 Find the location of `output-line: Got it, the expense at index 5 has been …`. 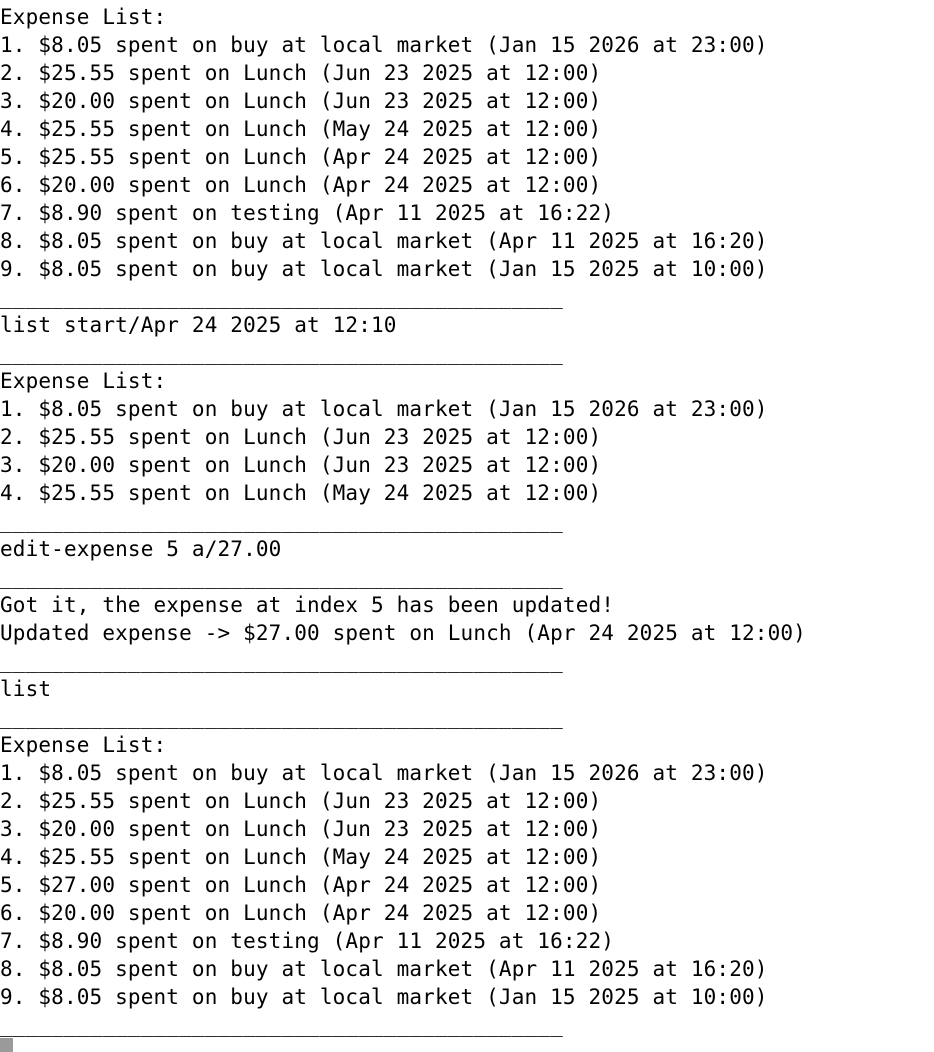

output-line: Got it, the expense at index 5 has been … is located at coordinates (307, 605).